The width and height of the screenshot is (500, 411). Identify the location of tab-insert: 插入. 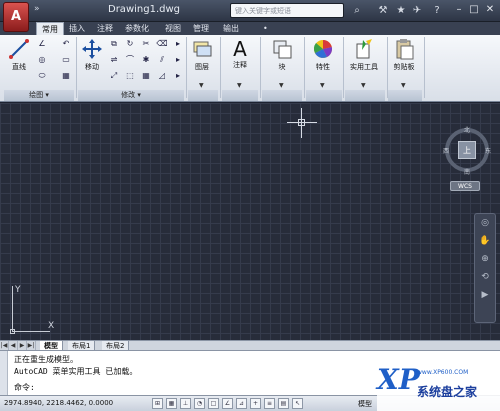
(77, 28).